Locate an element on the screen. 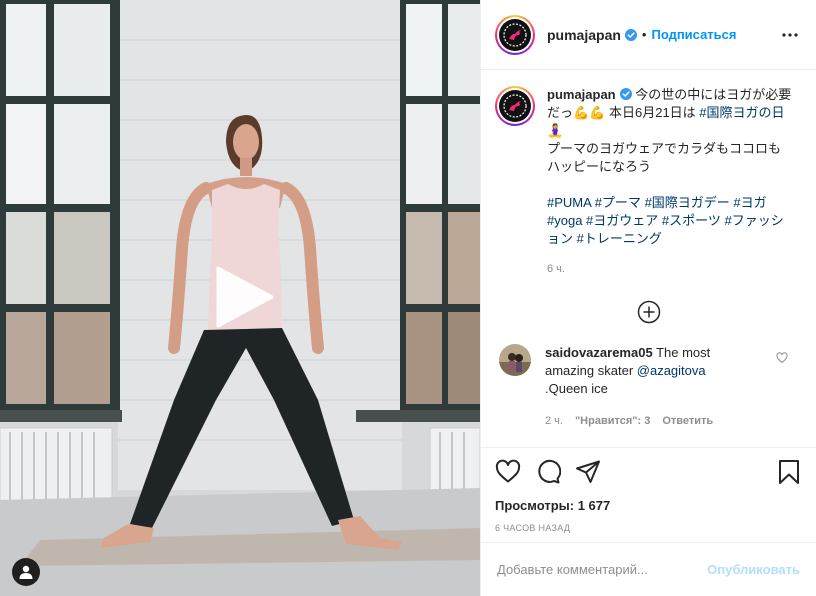  save-button is located at coordinates (789, 472).